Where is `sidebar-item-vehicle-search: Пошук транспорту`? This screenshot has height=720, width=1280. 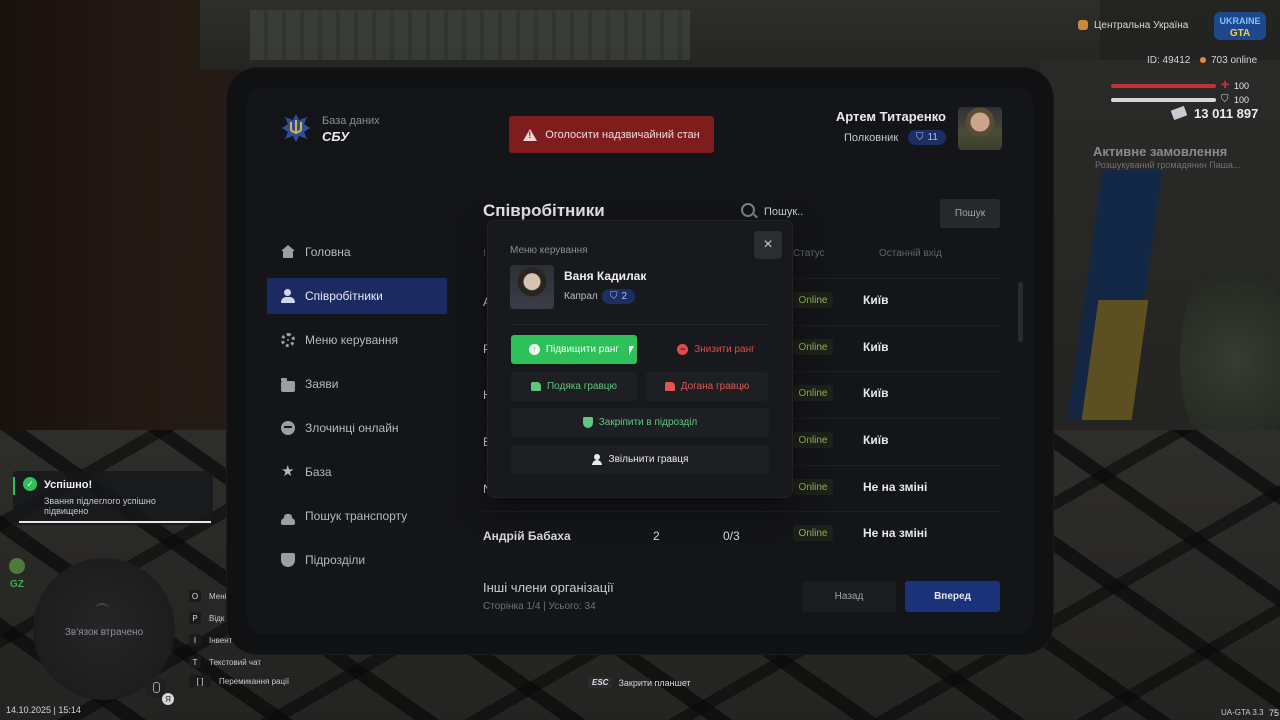
sidebar-item-vehicle-search: Пошук транспорту is located at coordinates (357, 516).